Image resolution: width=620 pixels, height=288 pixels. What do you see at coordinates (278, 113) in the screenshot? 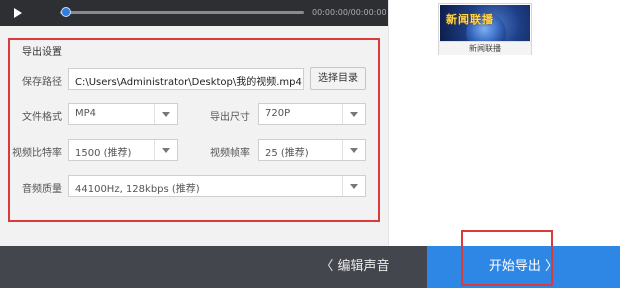
I see `export-size-value: 720P` at bounding box center [278, 113].